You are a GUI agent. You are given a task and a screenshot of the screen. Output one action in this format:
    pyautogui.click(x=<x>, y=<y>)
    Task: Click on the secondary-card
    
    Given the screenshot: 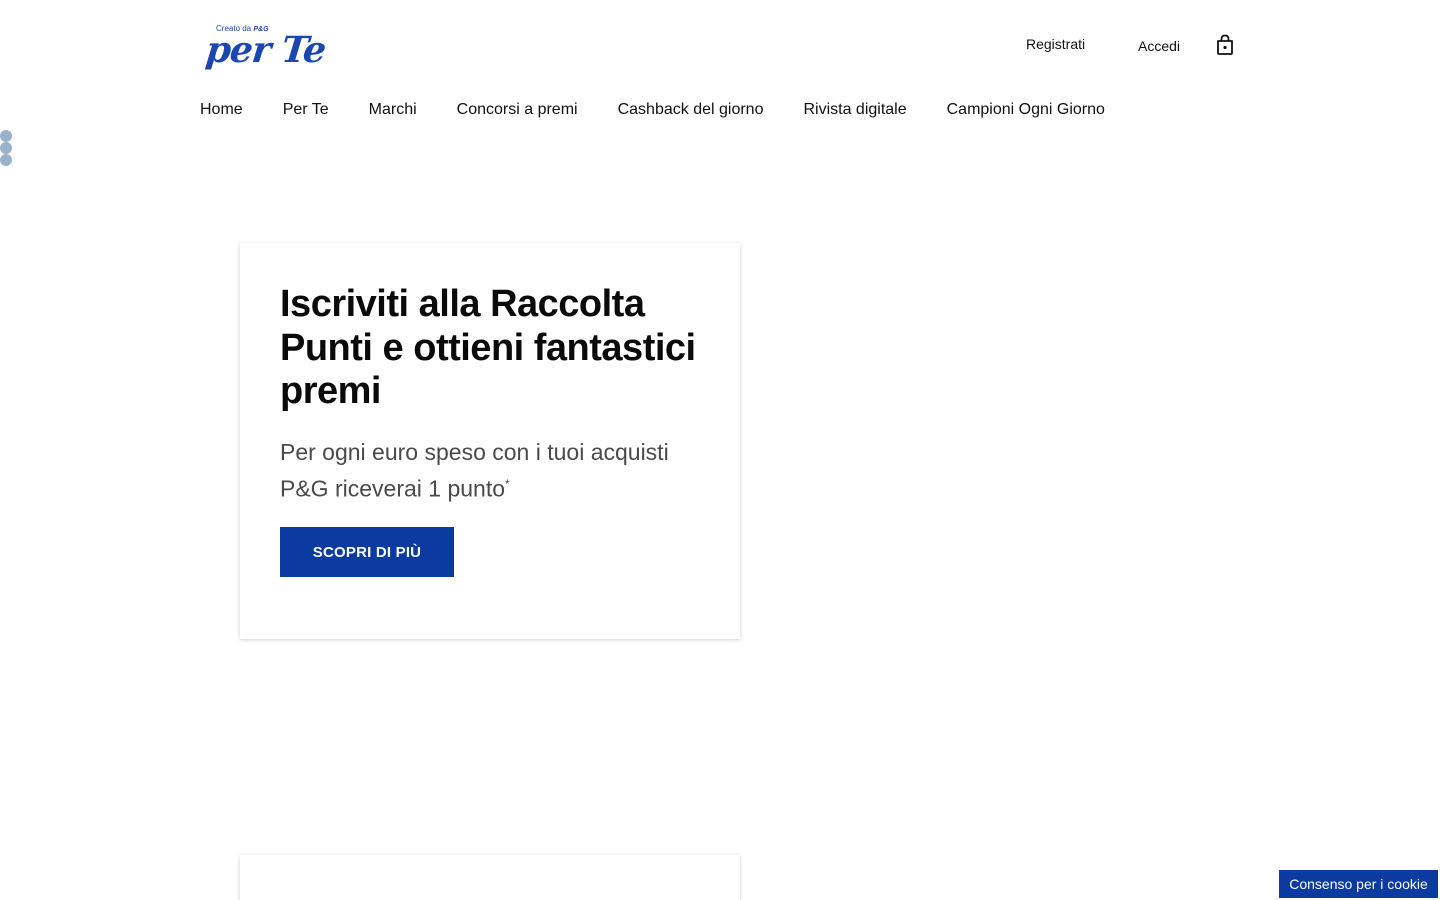 What is the action you would take?
    pyautogui.click(x=490, y=877)
    